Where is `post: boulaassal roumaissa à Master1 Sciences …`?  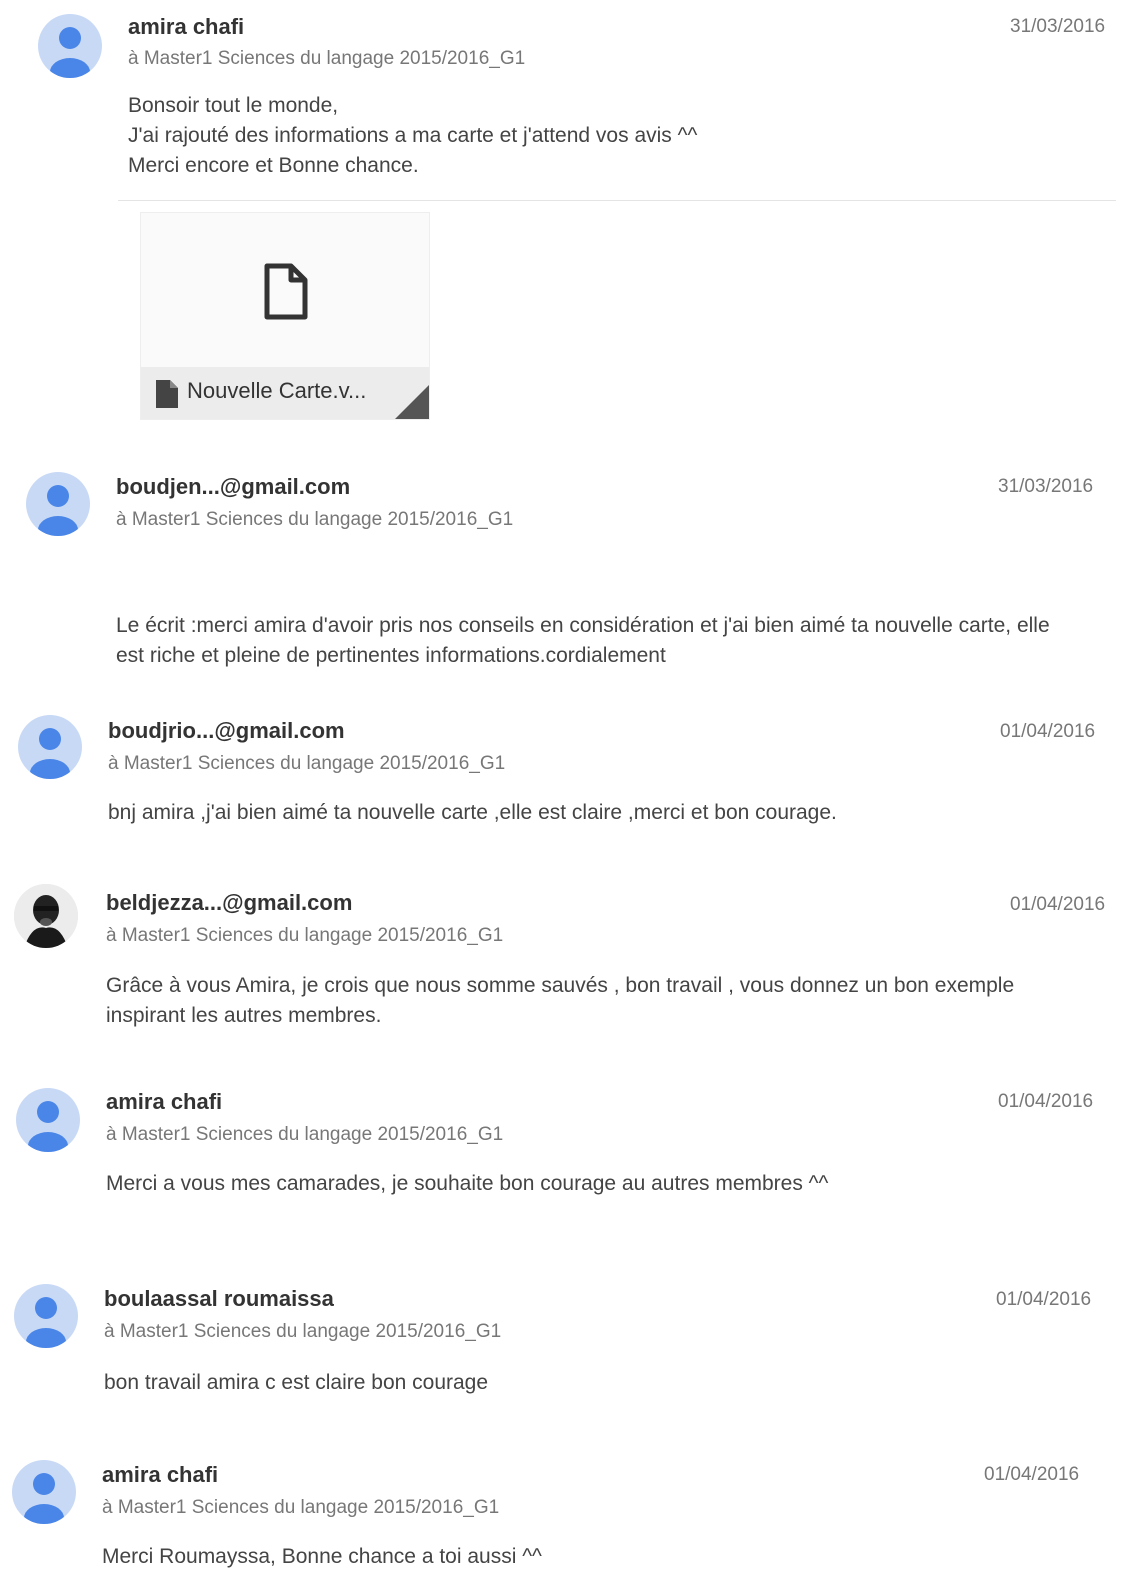
post: boulaassal roumaissa à Master1 Sciences … is located at coordinates (567, 1351).